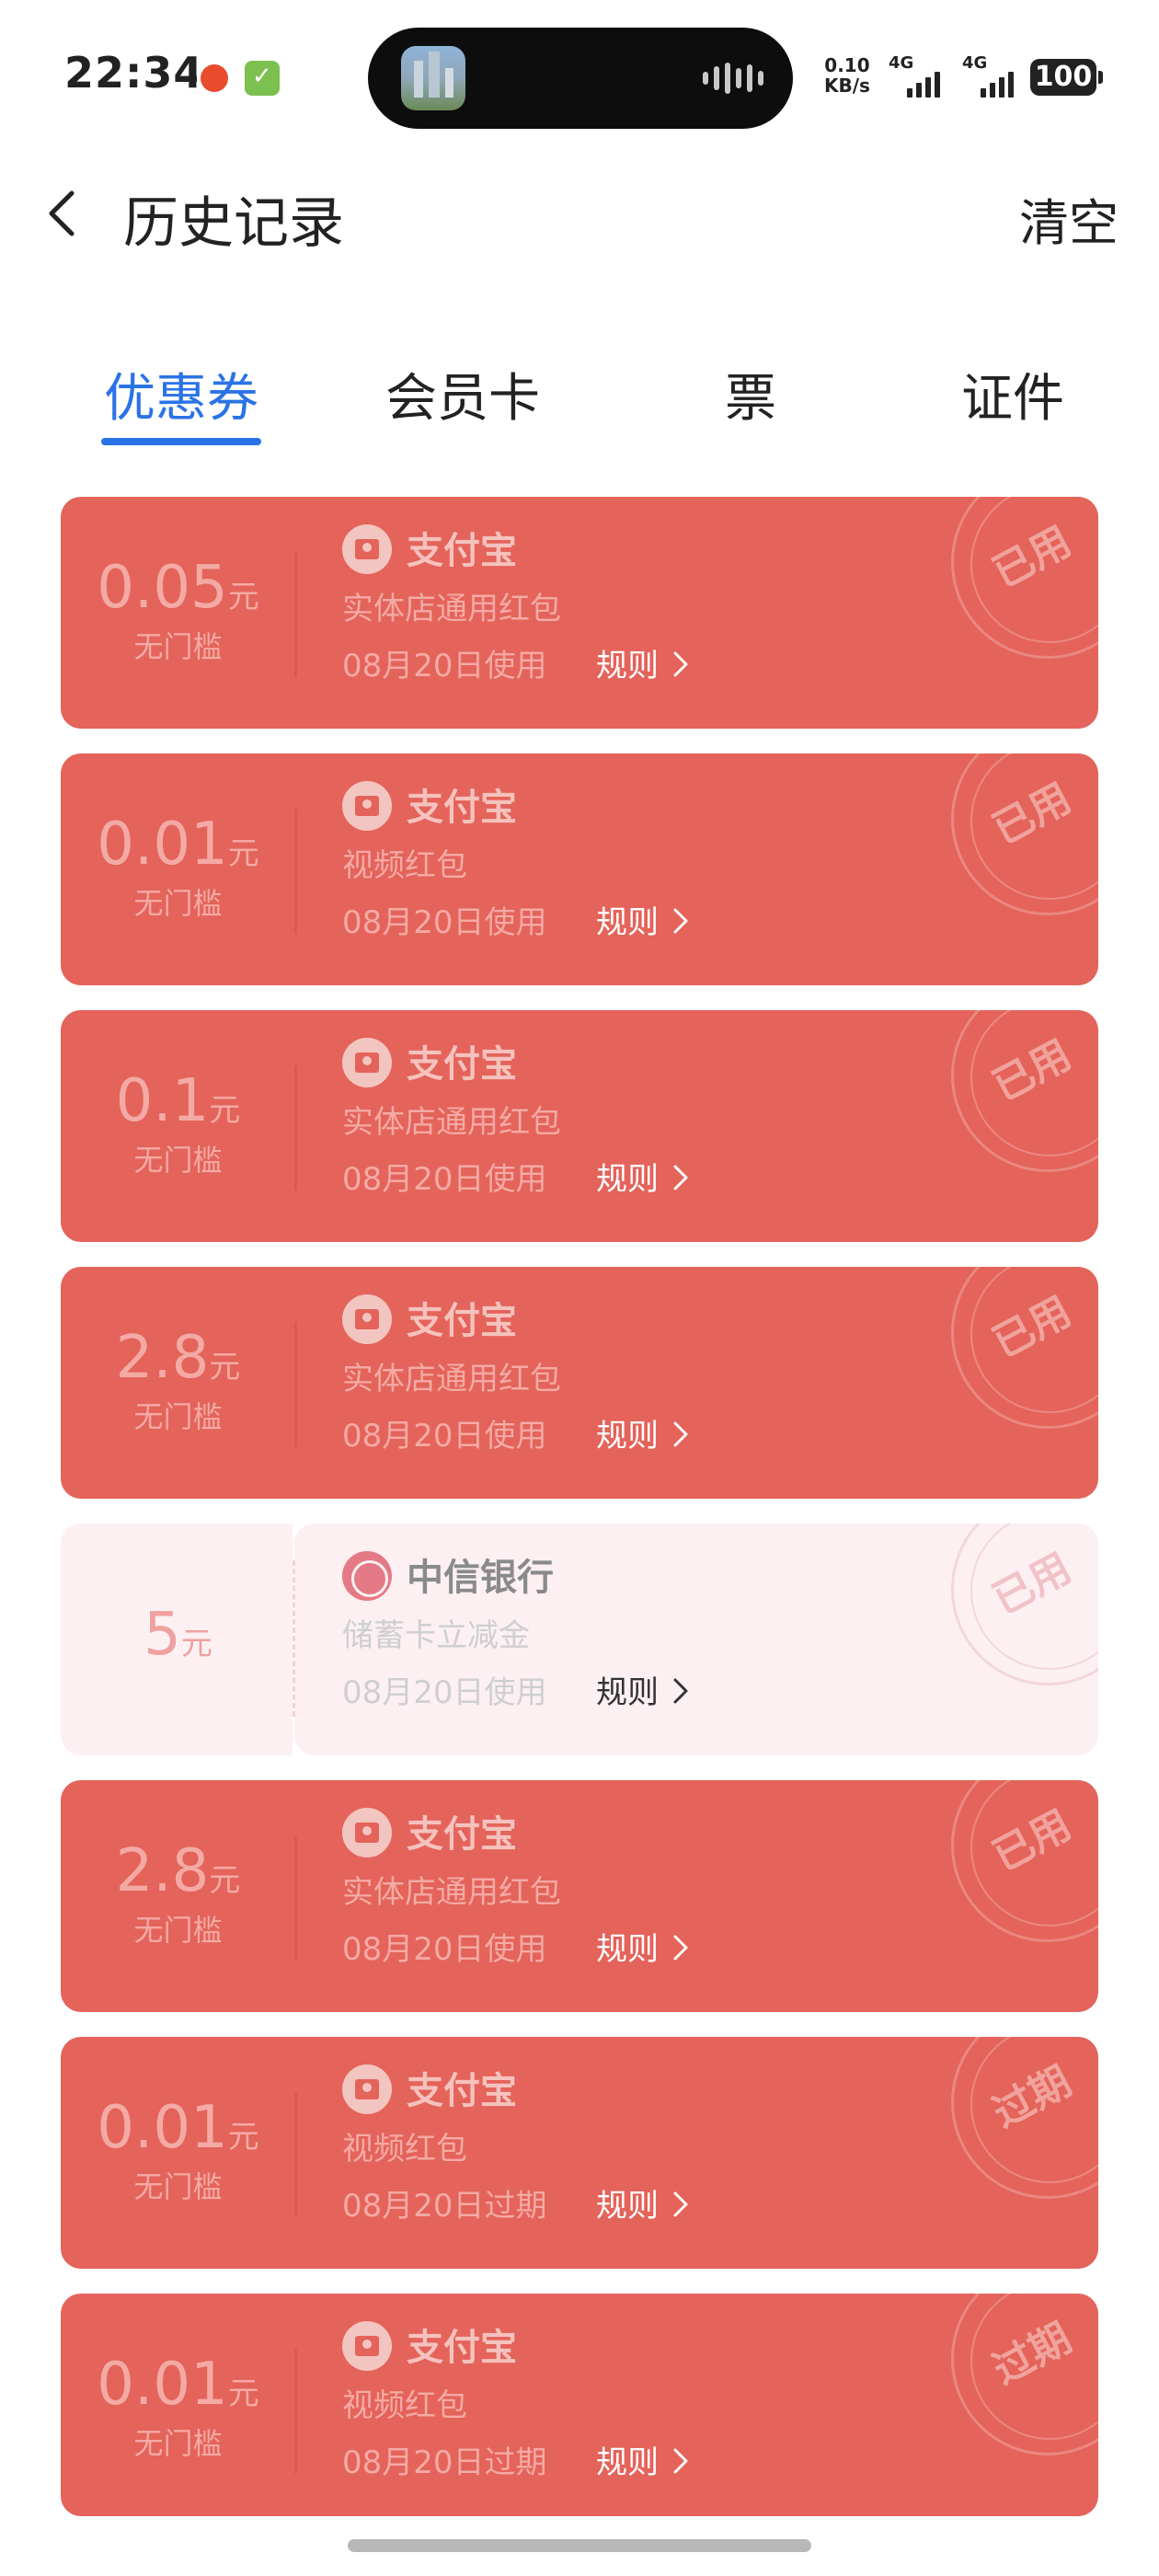 Image resolution: width=1159 pixels, height=2576 pixels. Describe the element at coordinates (733, 78) in the screenshot. I see `audio-wave-icon` at that location.